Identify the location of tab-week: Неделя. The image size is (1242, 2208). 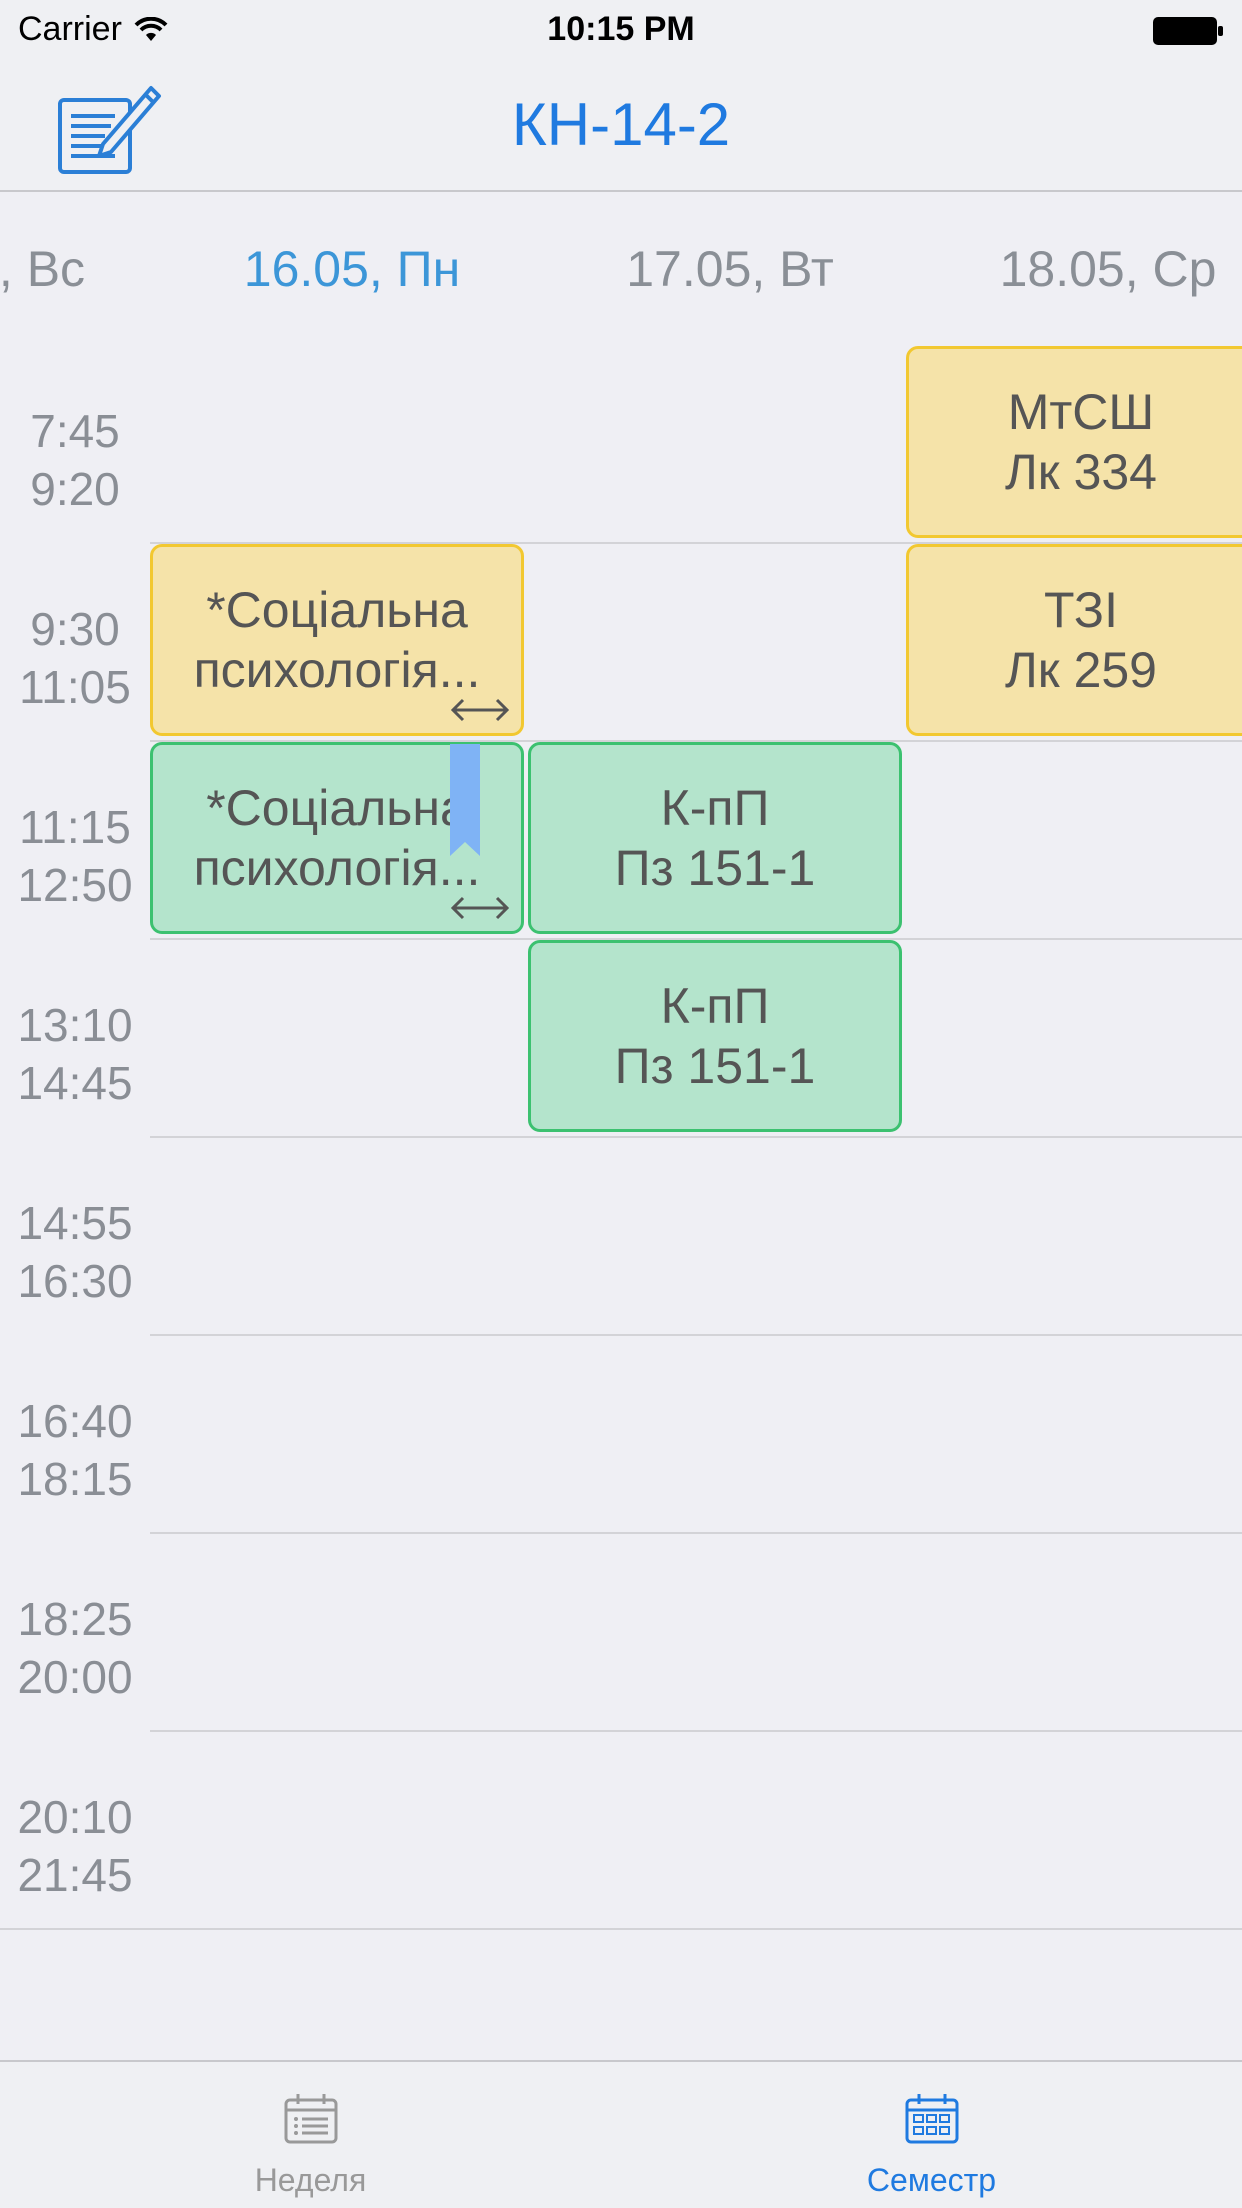
(310, 2135).